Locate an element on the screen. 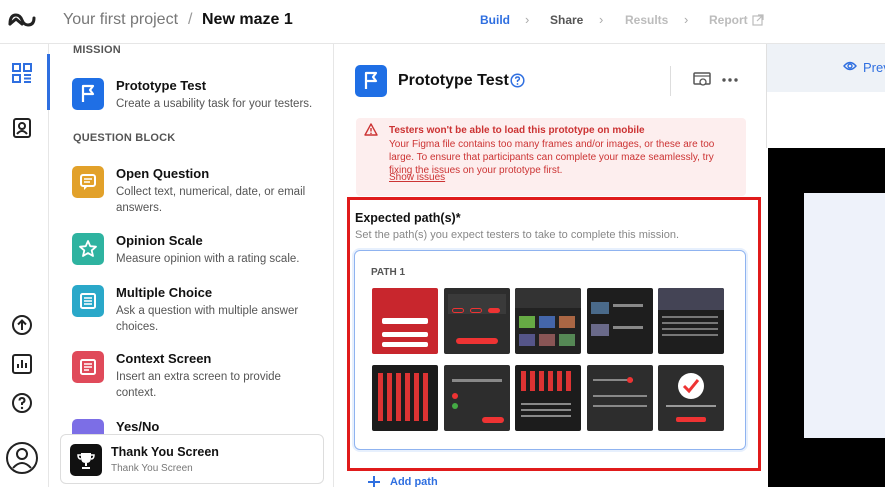  step-report: Report is located at coordinates (728, 20).